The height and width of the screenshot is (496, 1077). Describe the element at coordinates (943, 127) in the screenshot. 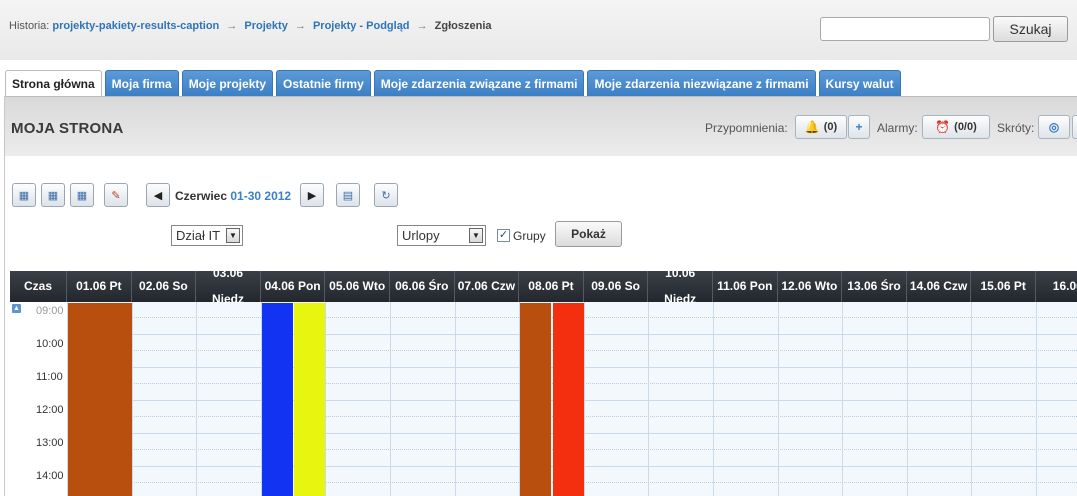

I see `alarm-clock-icon: ⏰` at that location.